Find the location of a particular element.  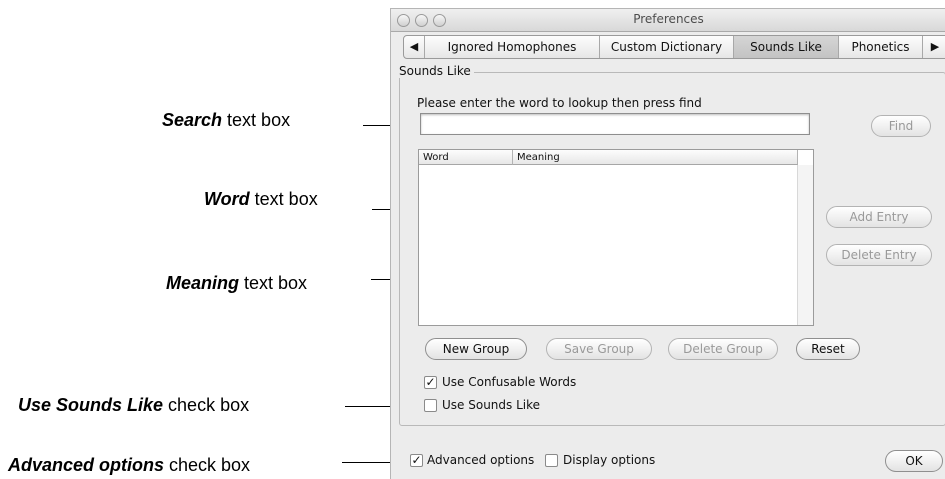

find-button: Find is located at coordinates (901, 126).